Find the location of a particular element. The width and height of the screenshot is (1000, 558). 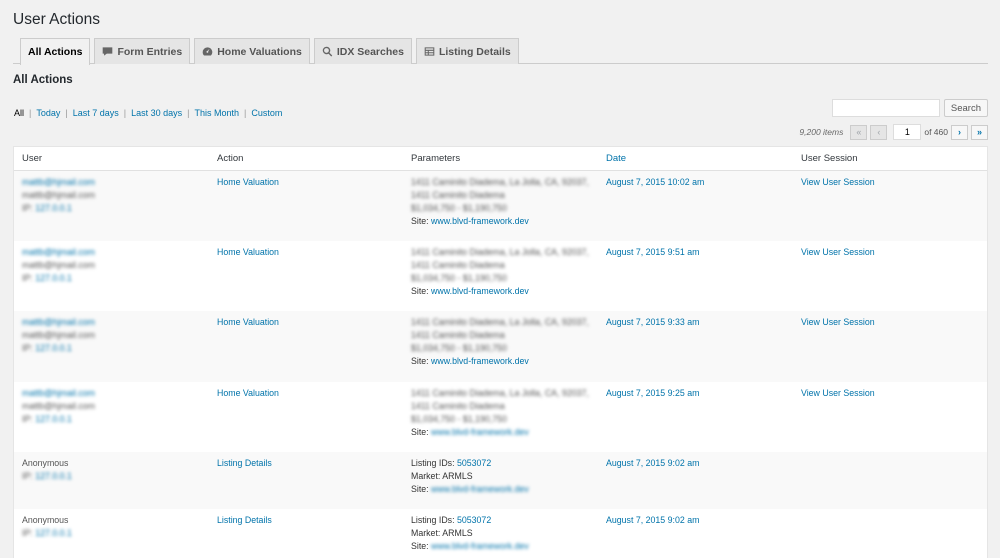

date-cell: August 7, 2015 10:02 am is located at coordinates (655, 182).